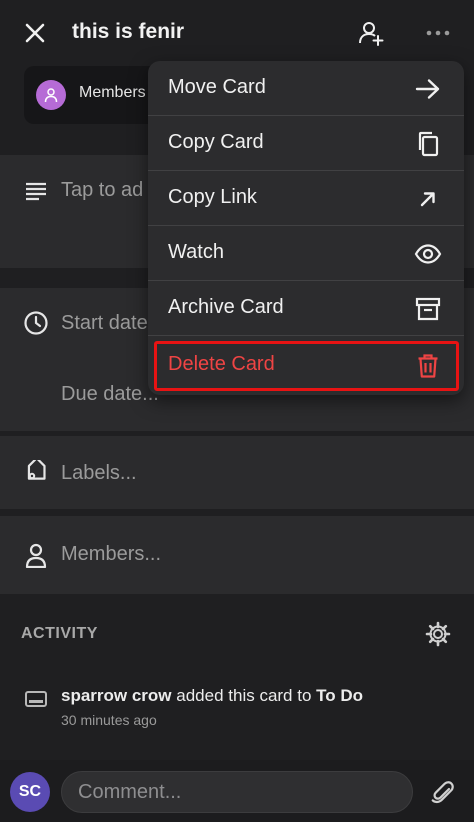 The image size is (474, 822). Describe the element at coordinates (36, 191) in the screenshot. I see `description-icon` at that location.